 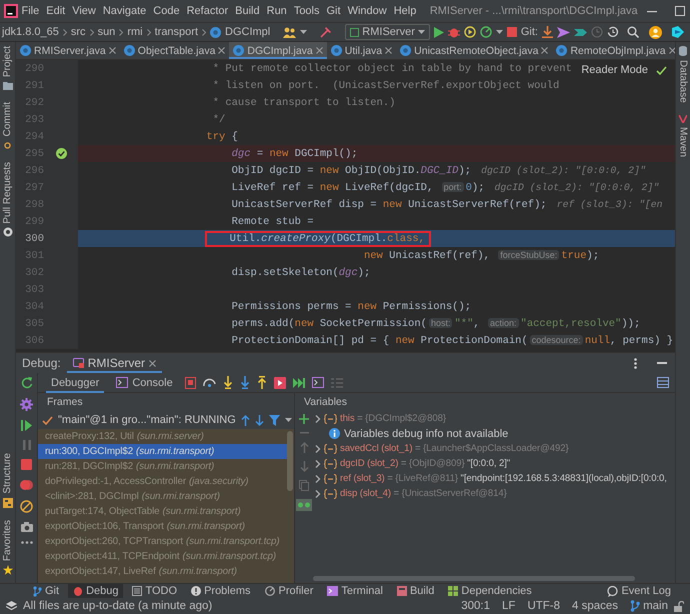 I want to click on variable-entry: ref (slot_3) = {LiveRef@811} "[endpoint:[192.168.5.3:48831](local),objID:[0:0:0,, so click(x=503, y=478).